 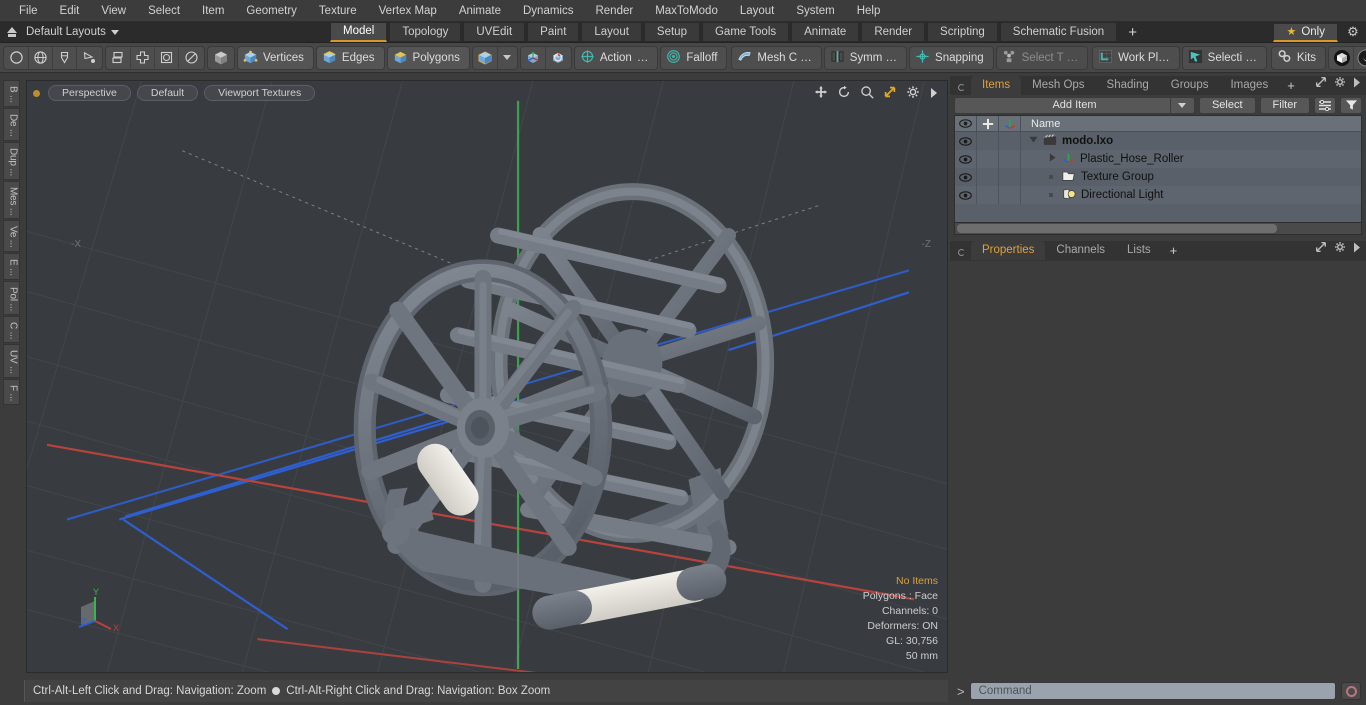 What do you see at coordinates (966, 123) in the screenshot?
I see `eye-icon` at bounding box center [966, 123].